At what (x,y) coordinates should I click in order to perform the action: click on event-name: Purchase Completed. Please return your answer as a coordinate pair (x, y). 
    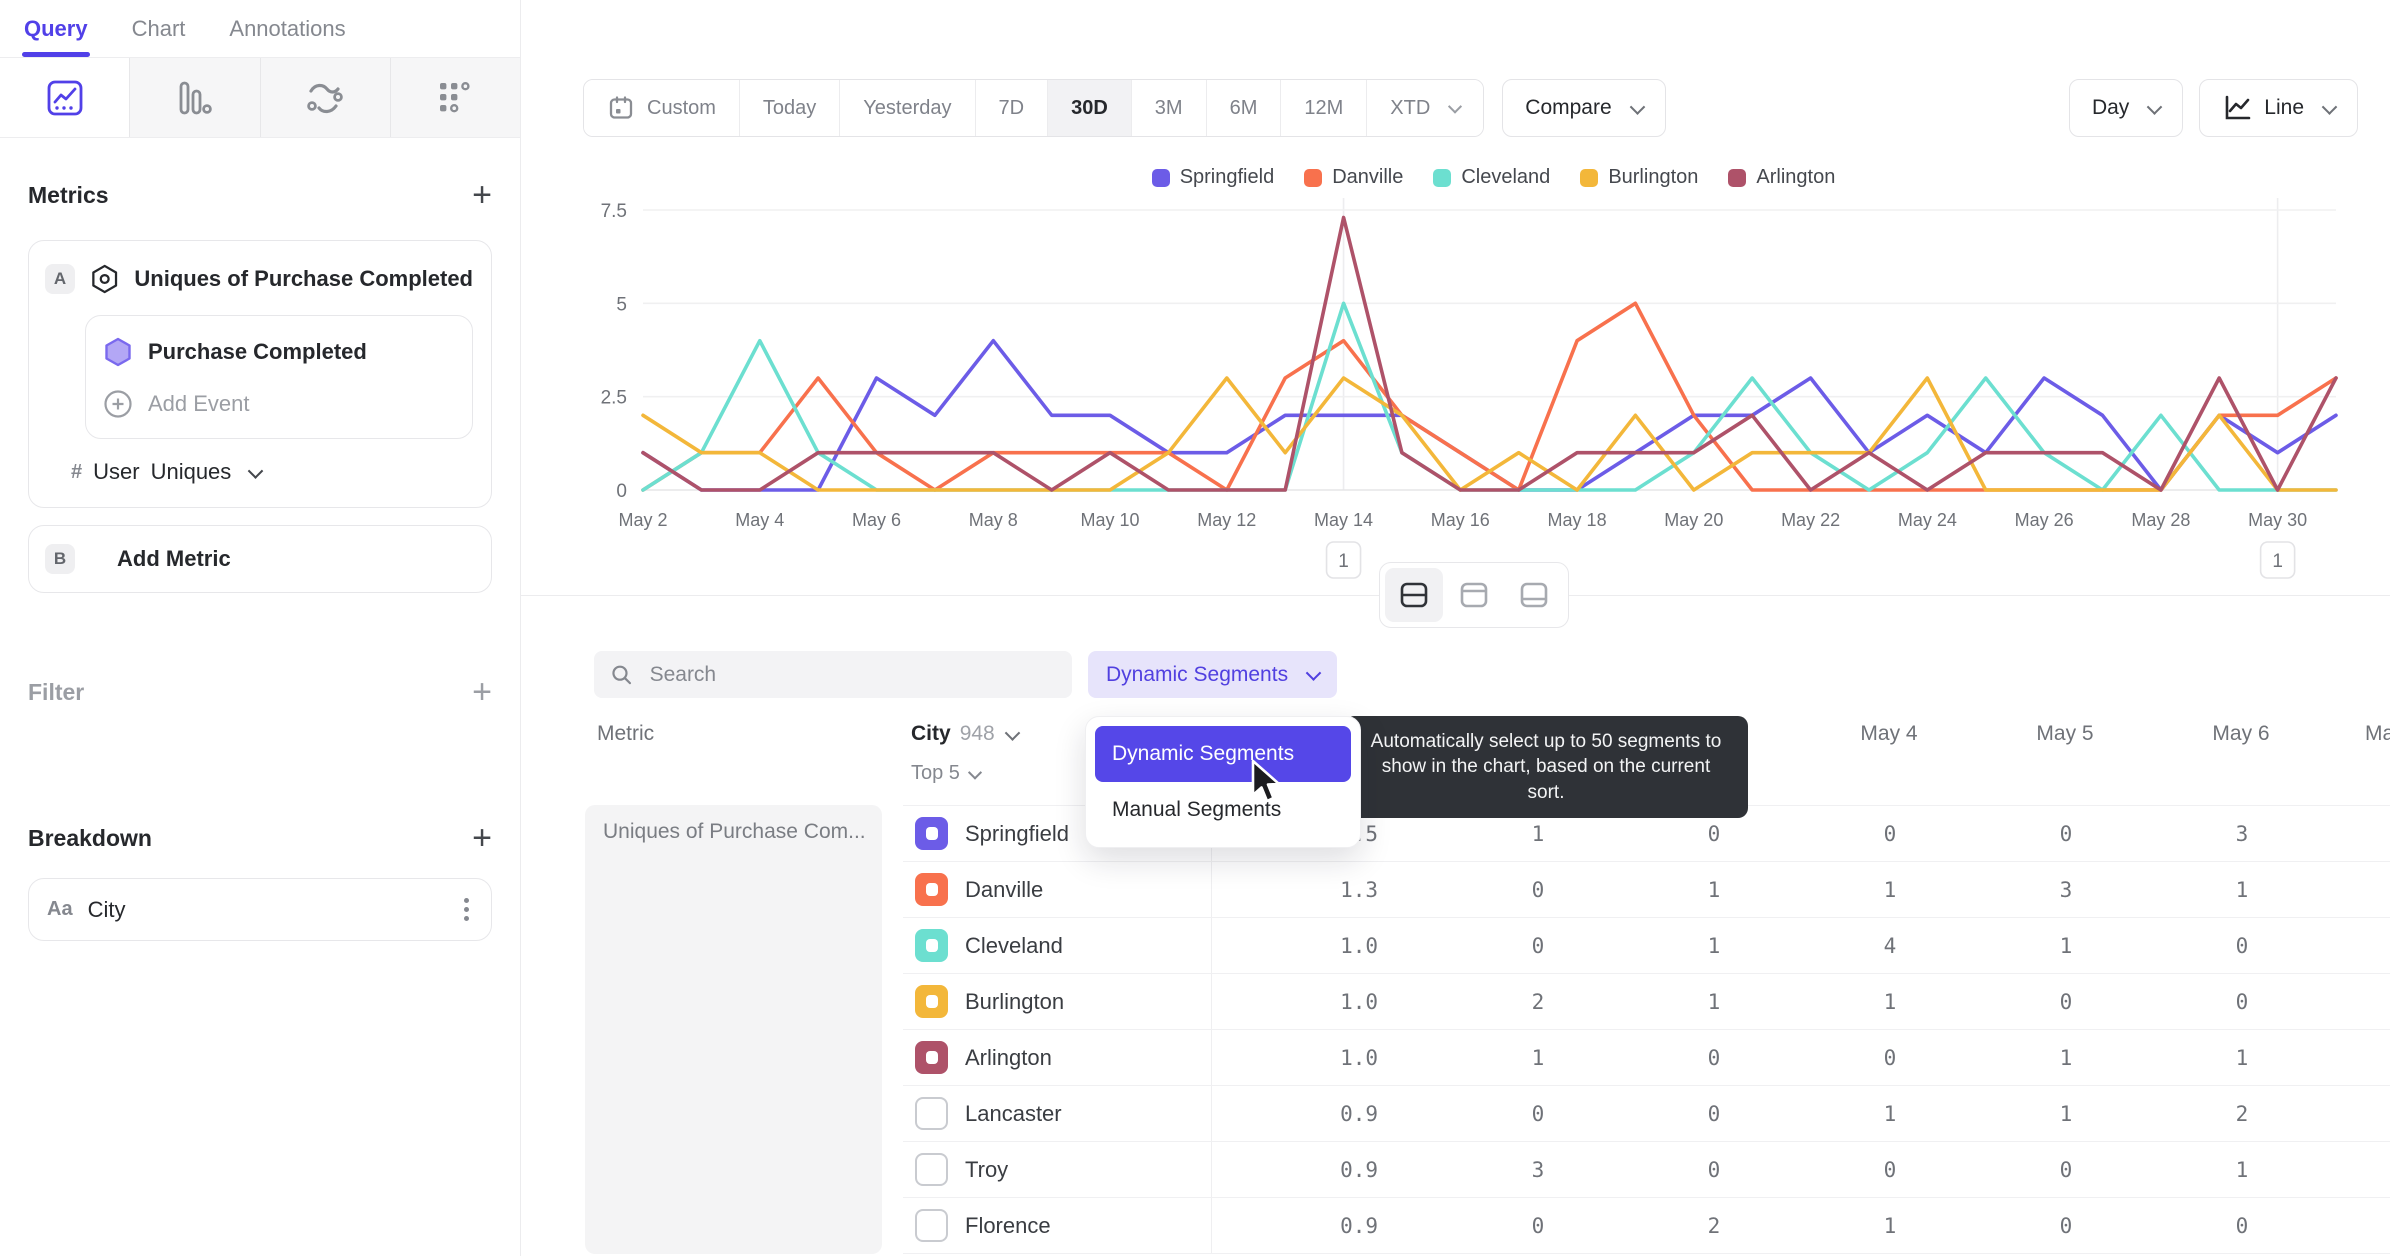
    Looking at the image, I should click on (257, 351).